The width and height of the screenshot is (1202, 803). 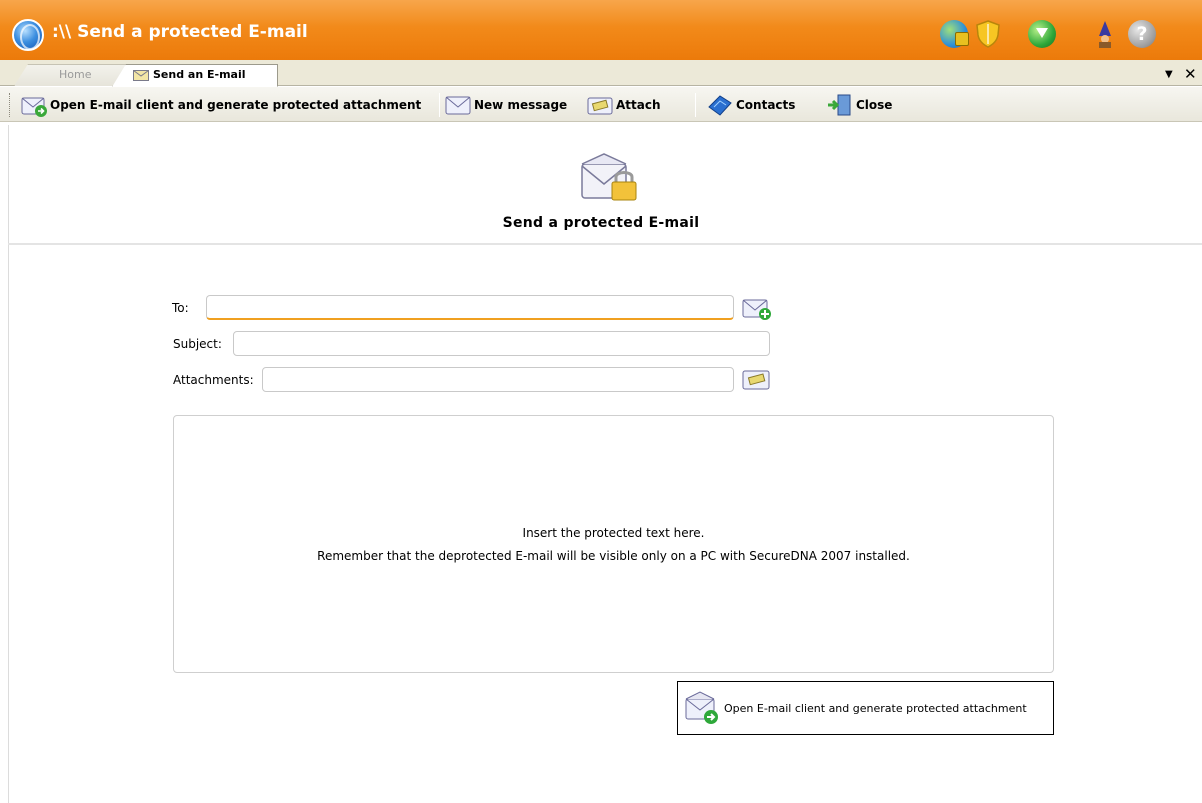 What do you see at coordinates (505, 105) in the screenshot?
I see `new-message-button: New message` at bounding box center [505, 105].